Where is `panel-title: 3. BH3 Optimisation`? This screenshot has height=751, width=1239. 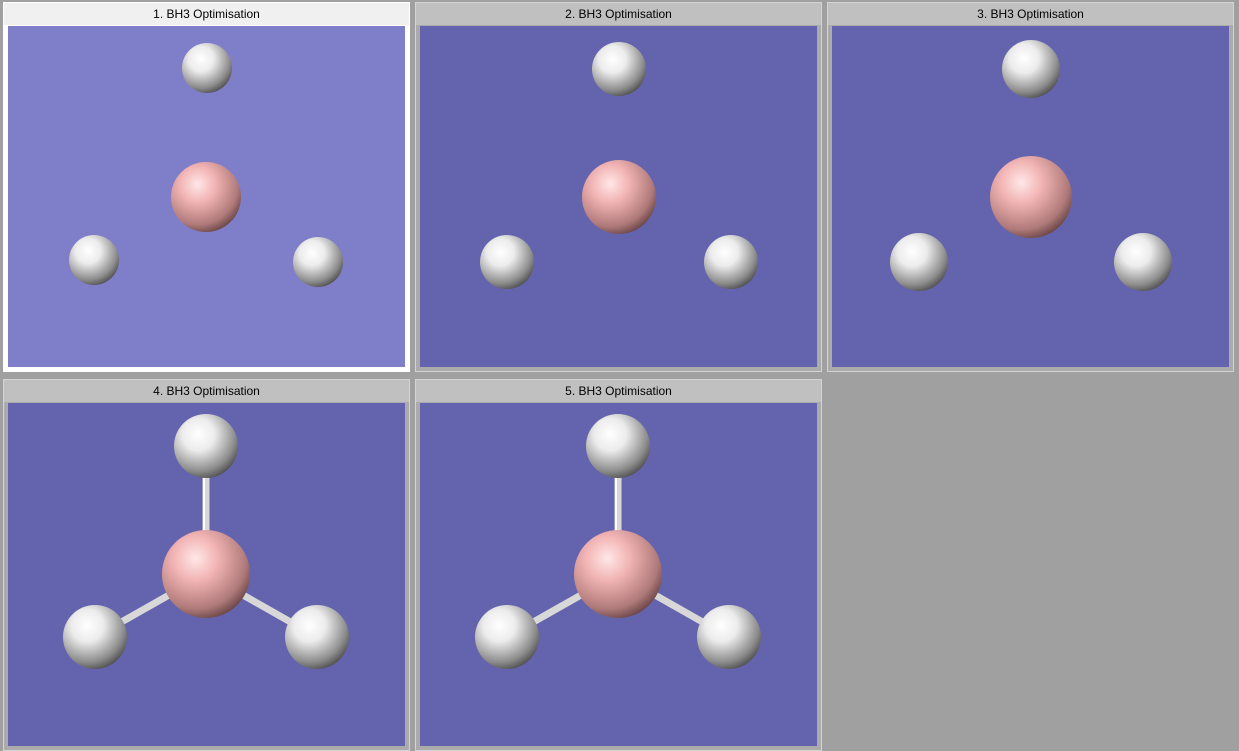
panel-title: 3. BH3 Optimisation is located at coordinates (1030, 14).